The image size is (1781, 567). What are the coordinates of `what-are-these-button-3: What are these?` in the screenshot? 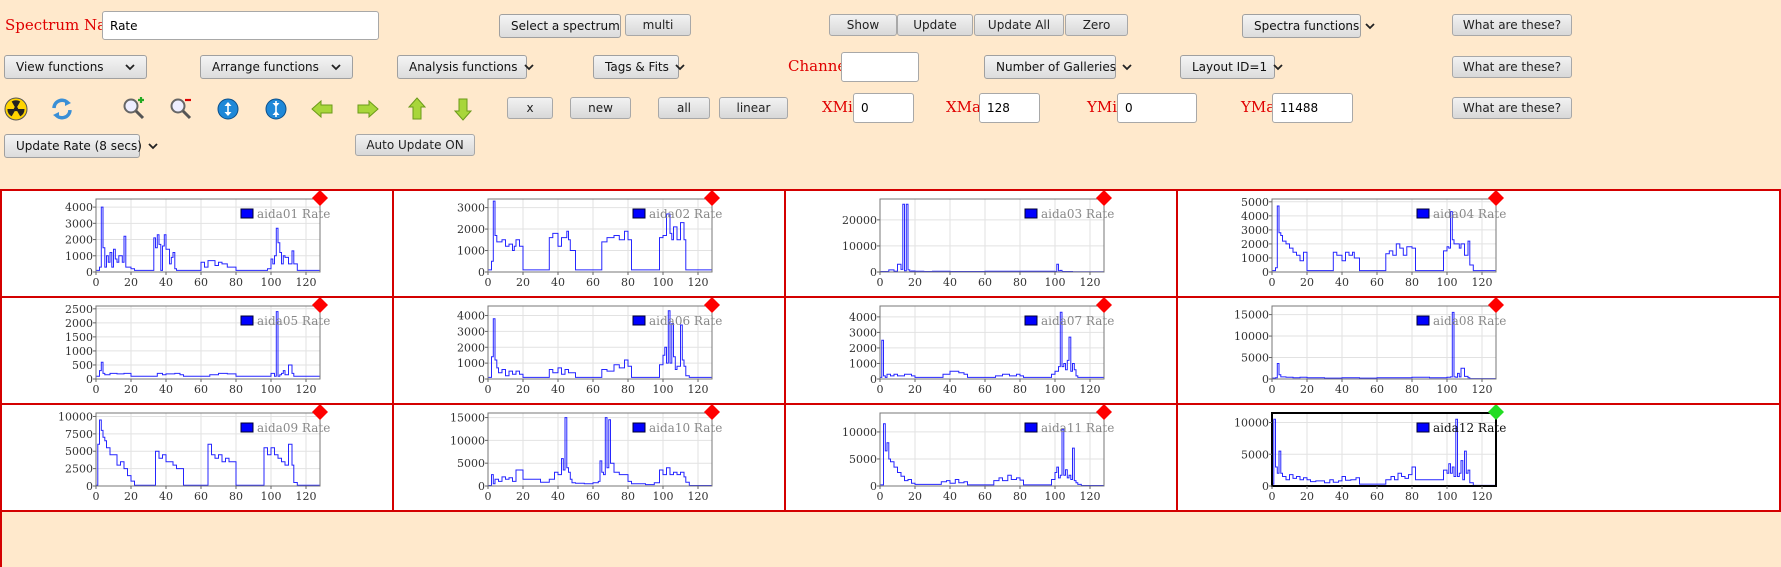 It's located at (1512, 108).